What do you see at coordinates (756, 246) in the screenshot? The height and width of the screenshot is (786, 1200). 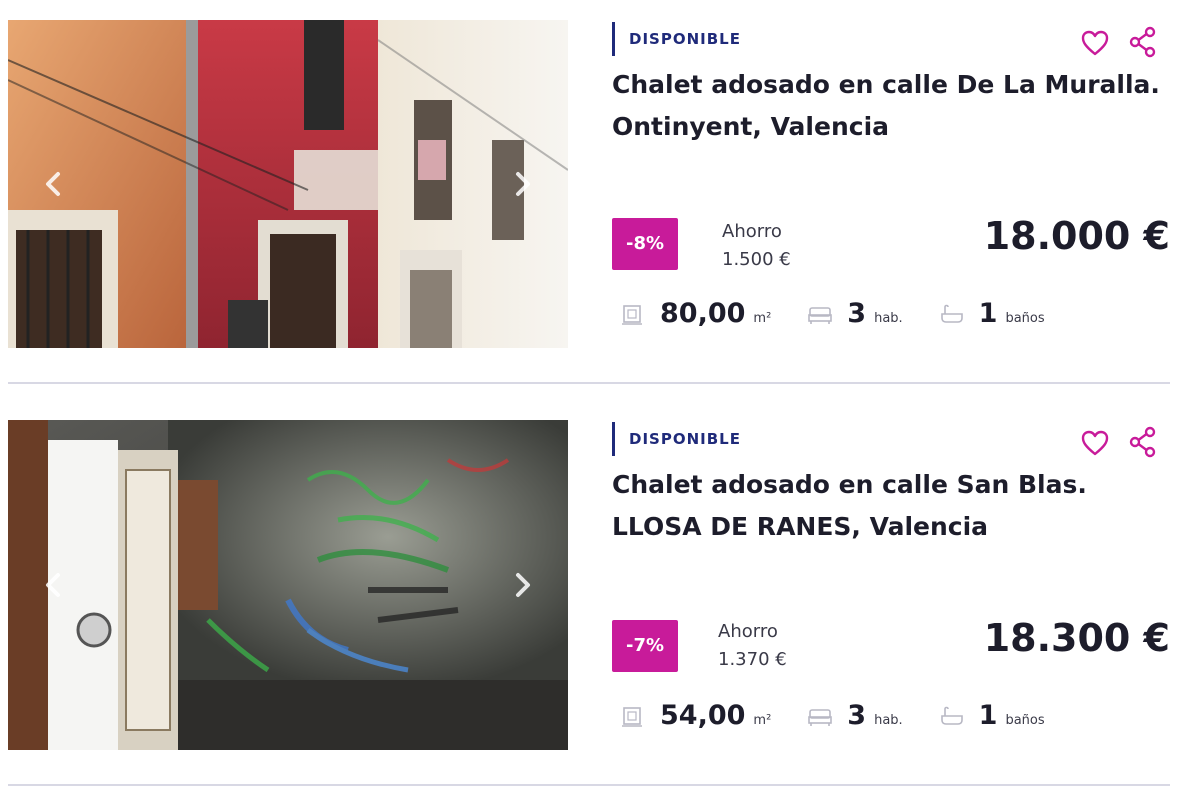 I see `savings-info: Ahorro 1.500 €` at bounding box center [756, 246].